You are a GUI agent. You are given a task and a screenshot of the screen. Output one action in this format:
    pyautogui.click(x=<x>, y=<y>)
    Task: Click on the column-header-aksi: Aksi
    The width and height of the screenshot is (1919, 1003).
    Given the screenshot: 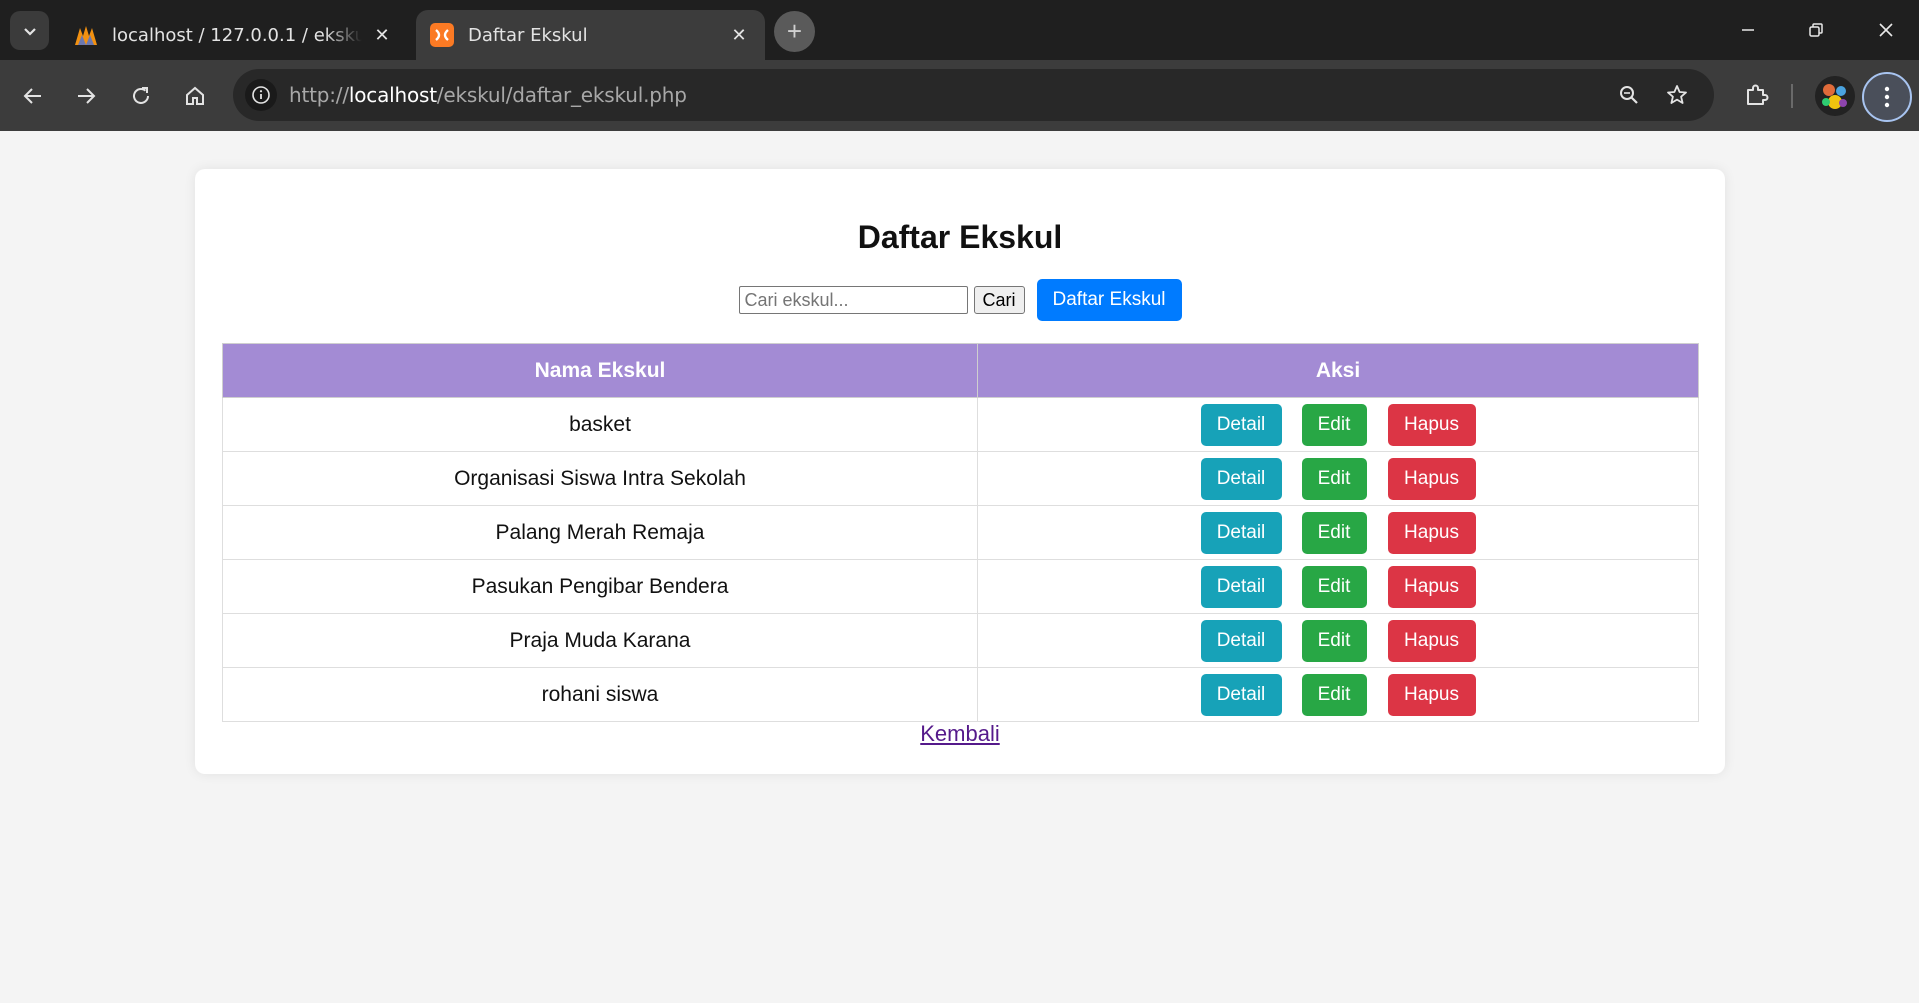 What is the action you would take?
    pyautogui.click(x=1338, y=370)
    